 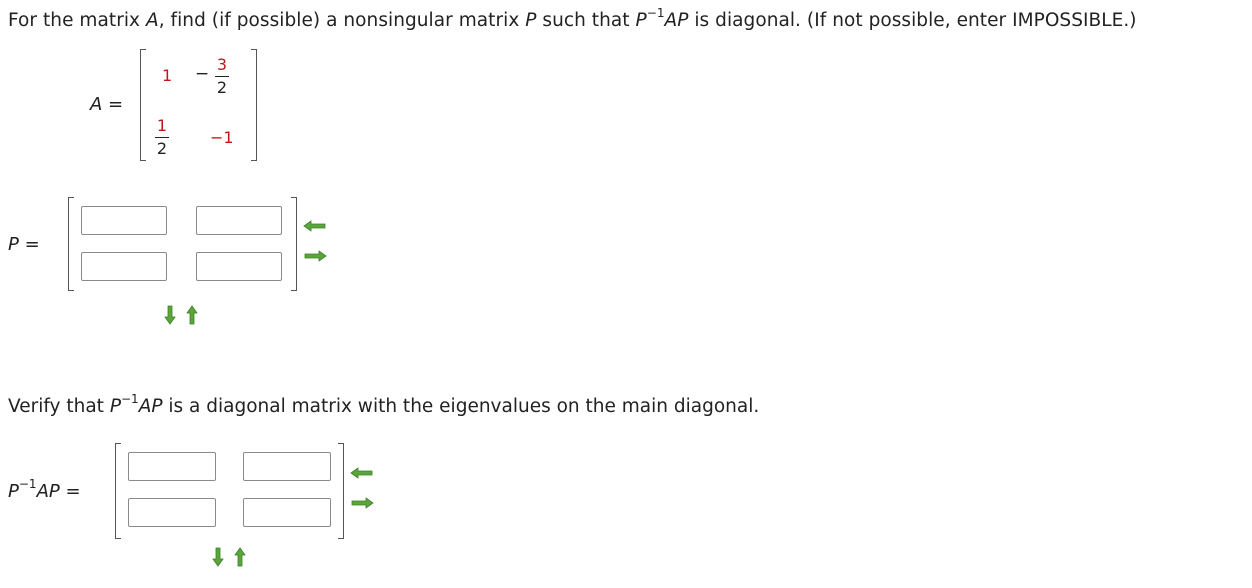 I want to click on matrix-a-label: A =, so click(x=106, y=104).